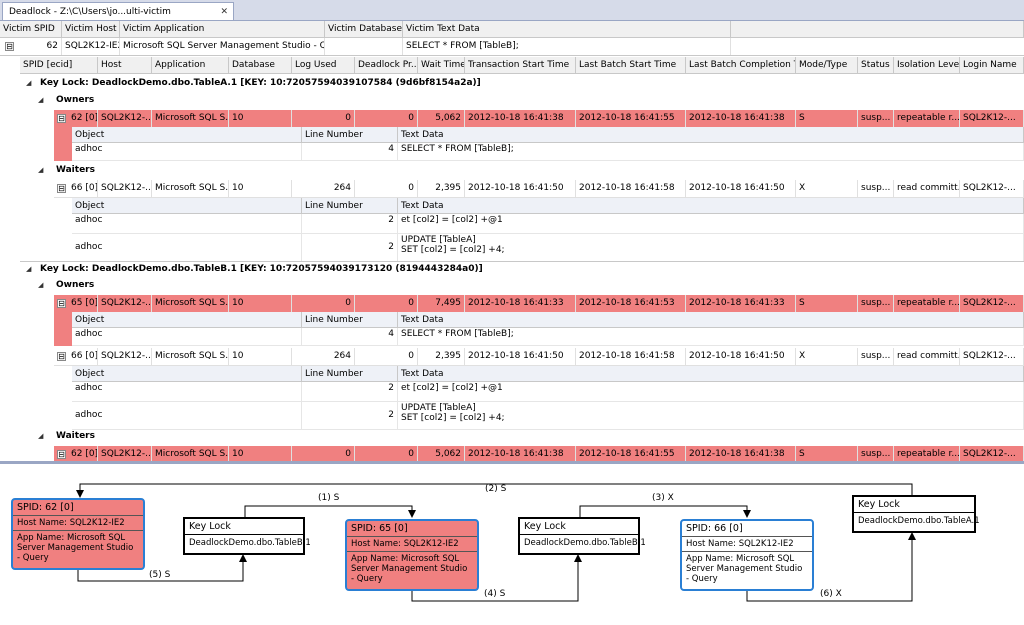 The width and height of the screenshot is (1024, 625). I want to click on victim-text-data: SELECT * FROM [TableB];, so click(567, 46).